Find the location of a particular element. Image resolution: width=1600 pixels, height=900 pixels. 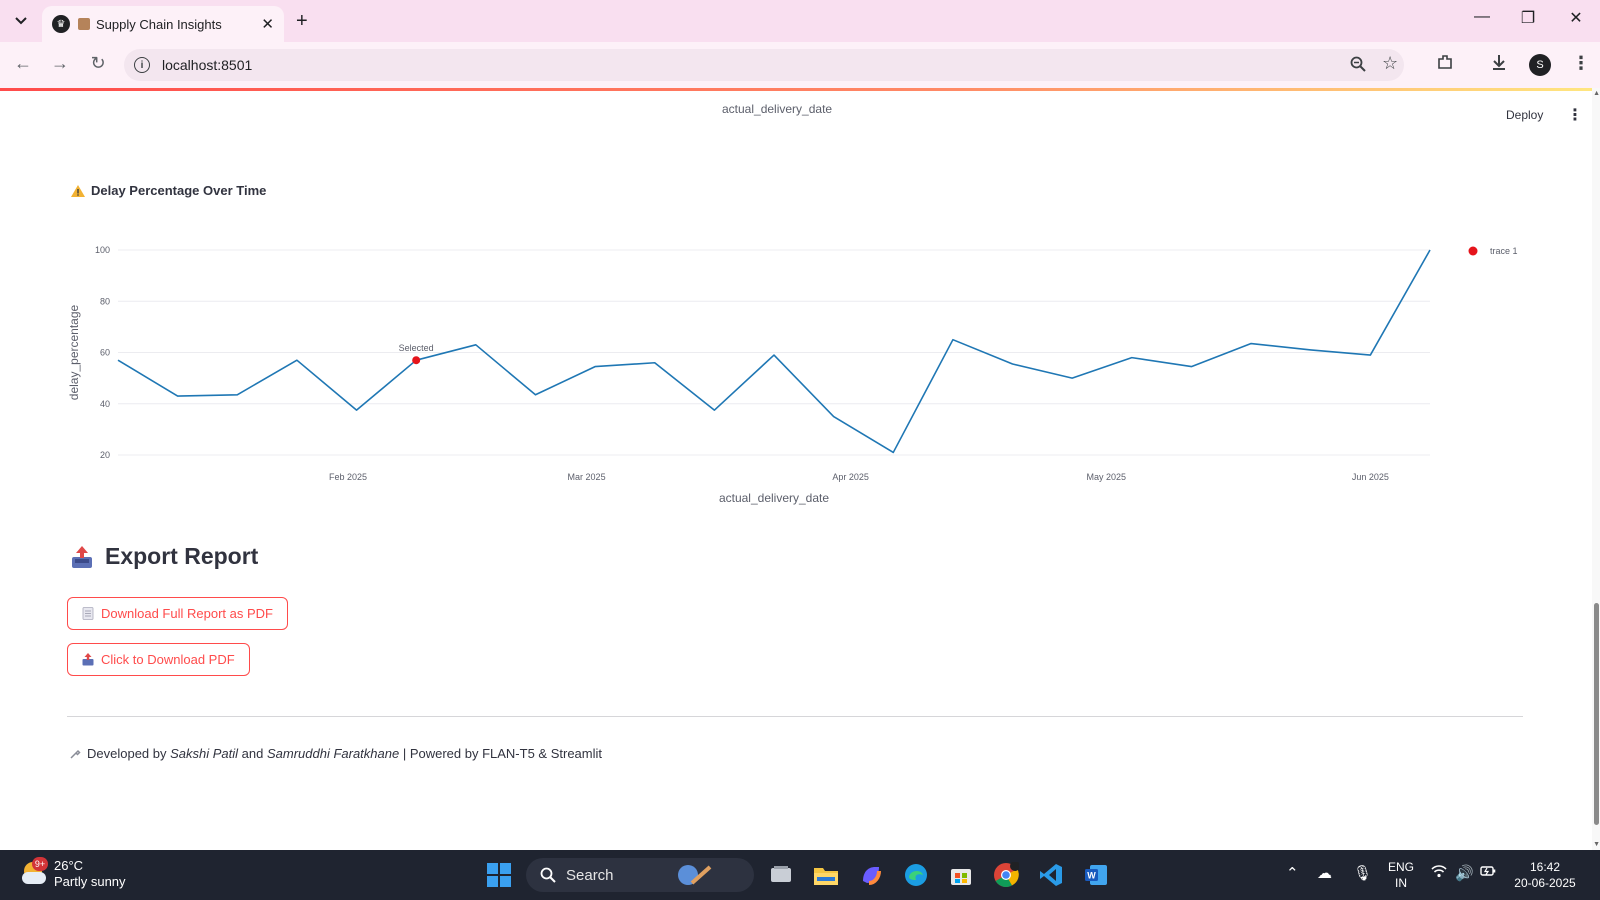

new-tab-button: + is located at coordinates (302, 21).